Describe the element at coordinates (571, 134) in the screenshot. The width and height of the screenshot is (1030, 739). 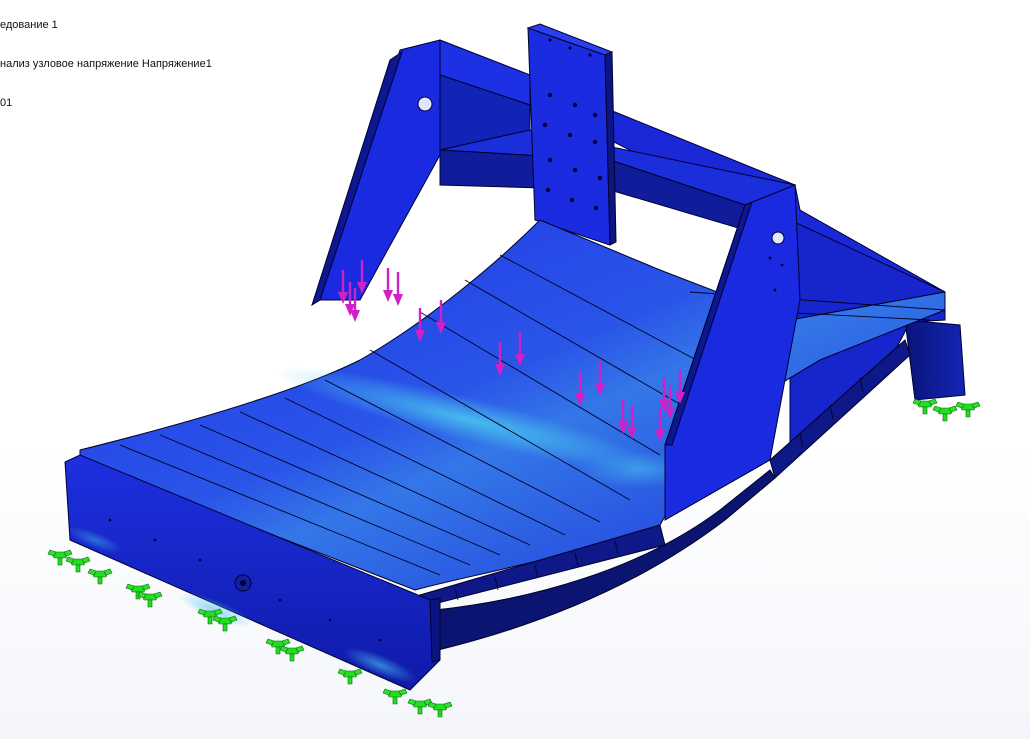
I see `center-mount-plate` at that location.